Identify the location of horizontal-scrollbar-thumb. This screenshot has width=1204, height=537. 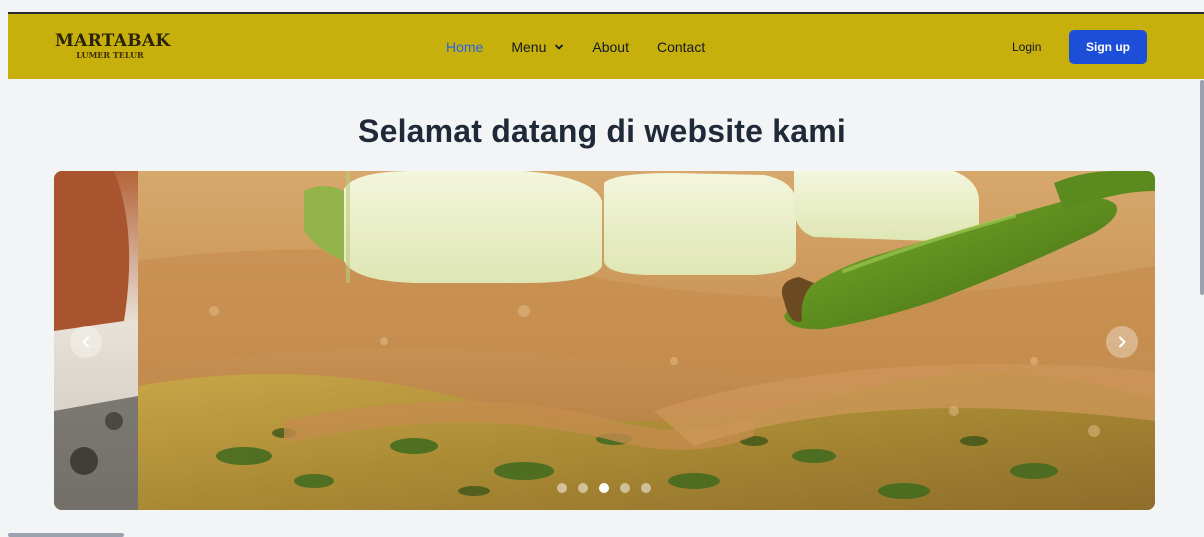
(66, 535).